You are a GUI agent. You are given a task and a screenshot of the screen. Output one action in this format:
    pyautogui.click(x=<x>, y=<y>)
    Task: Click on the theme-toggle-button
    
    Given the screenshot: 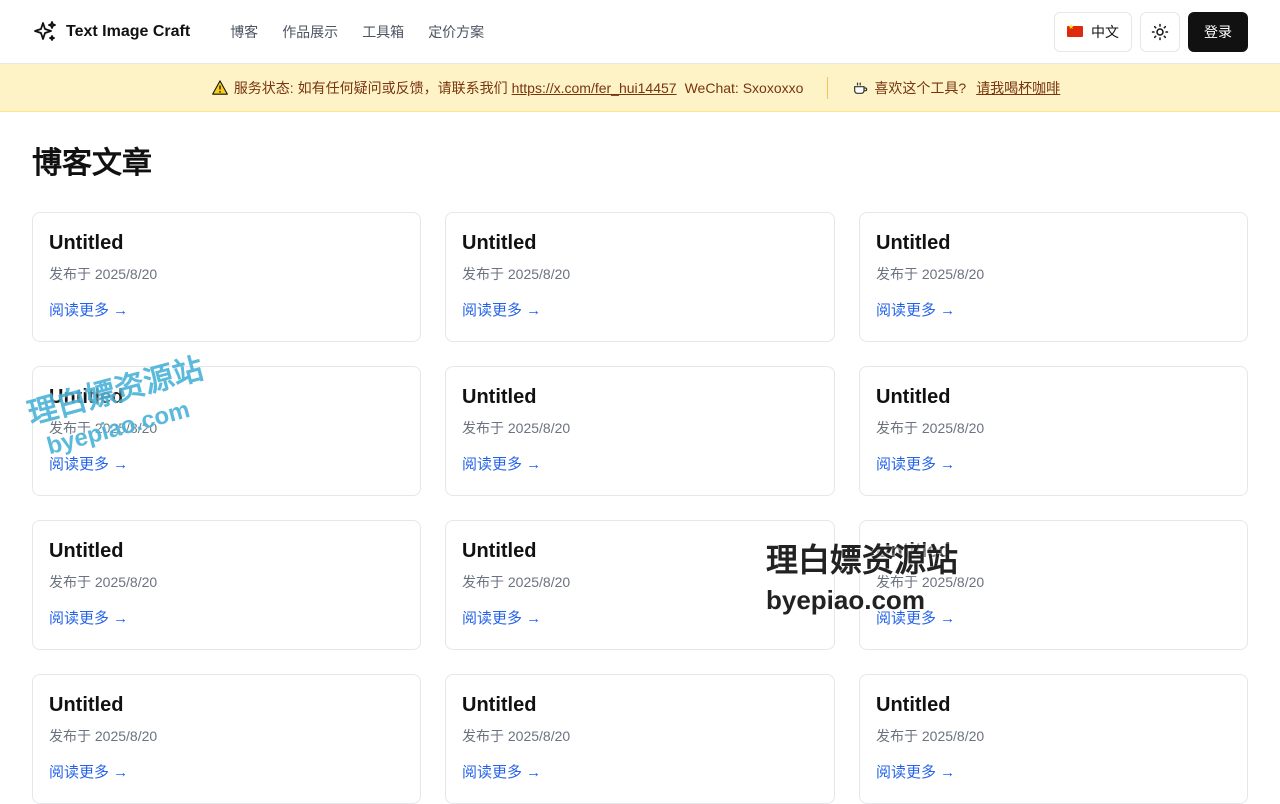 What is the action you would take?
    pyautogui.click(x=1160, y=31)
    